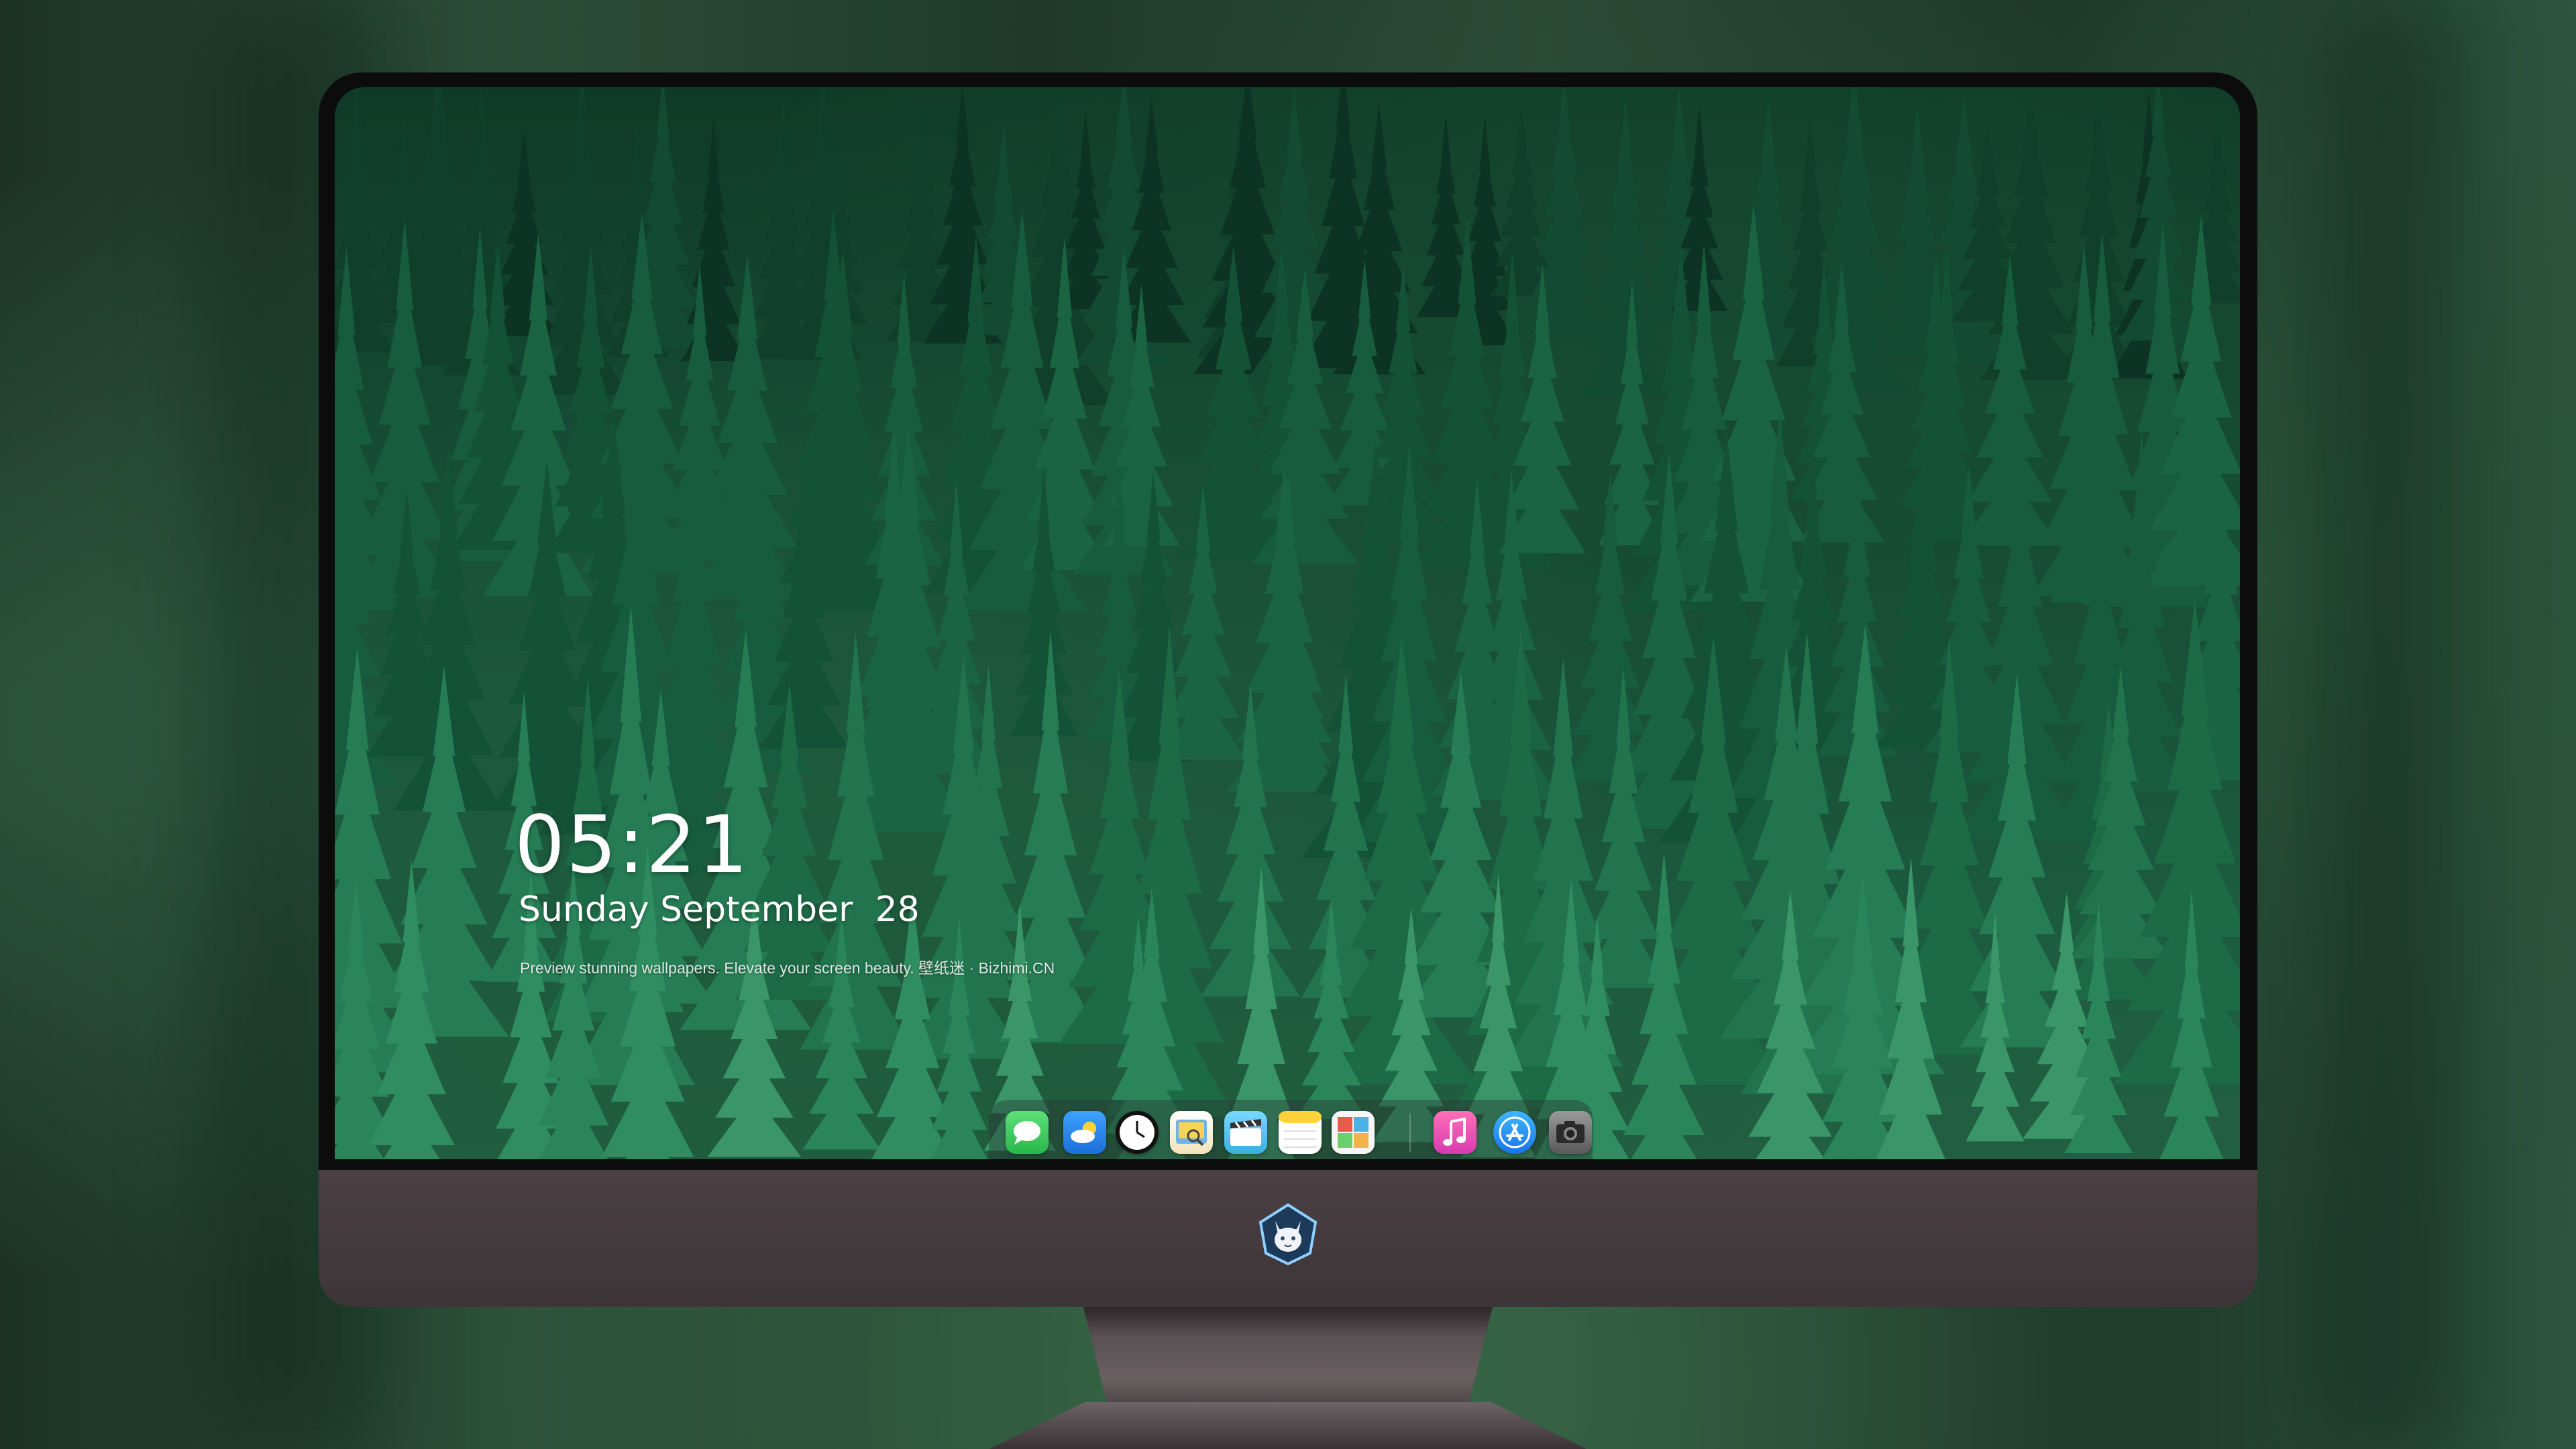 This screenshot has width=2576, height=1449. Describe the element at coordinates (1245, 1132) in the screenshot. I see `clips-icon` at that location.